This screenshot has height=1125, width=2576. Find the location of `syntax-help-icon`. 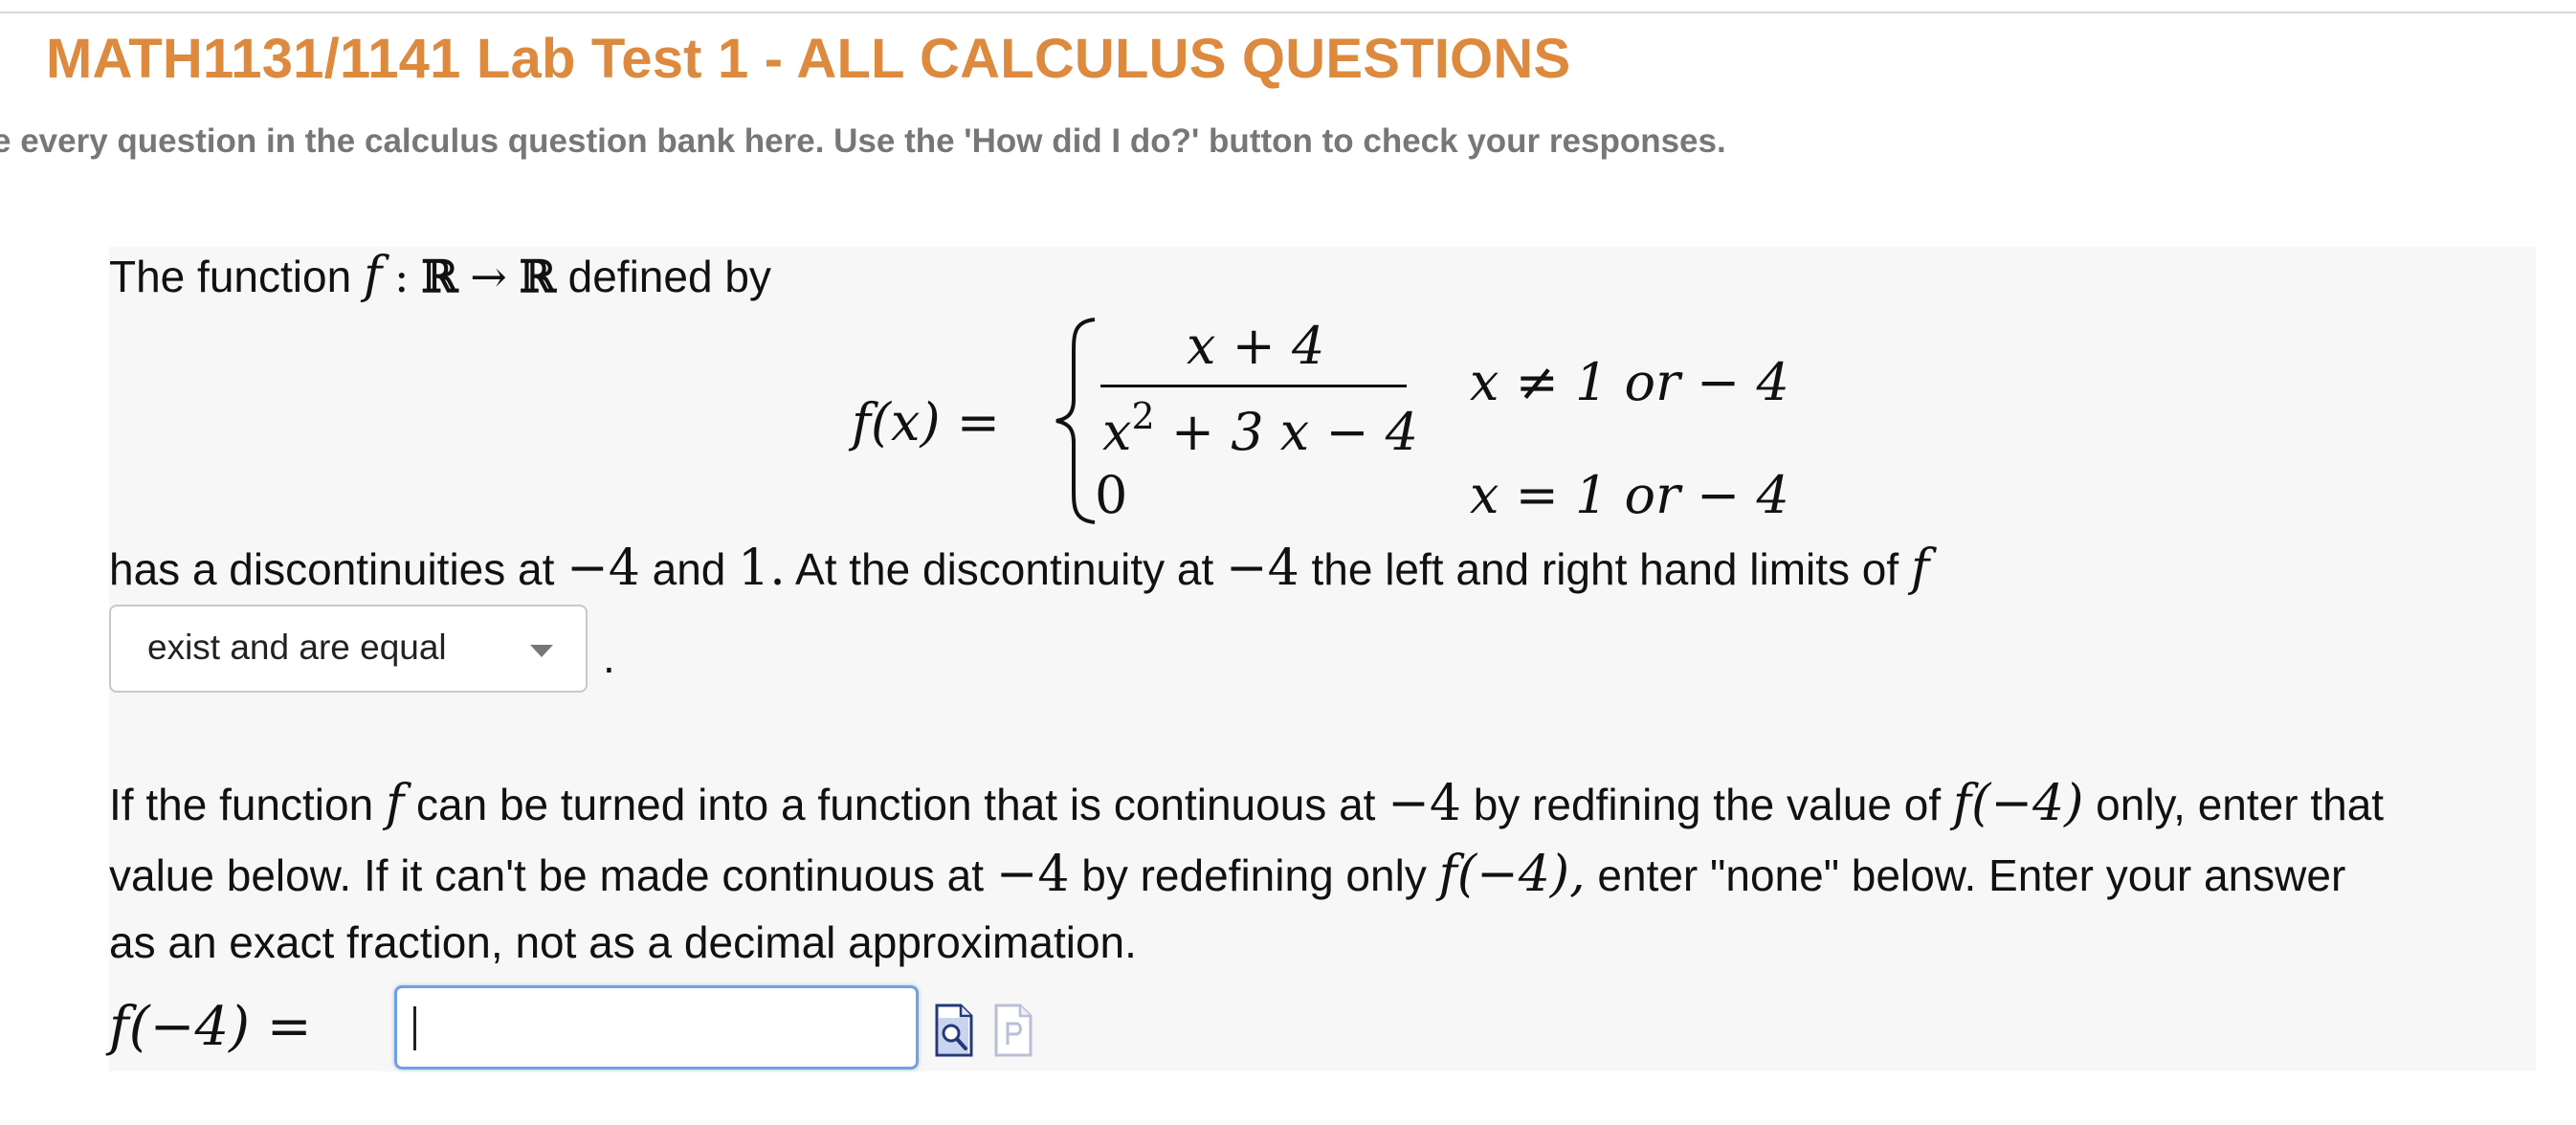

syntax-help-icon is located at coordinates (1013, 1030).